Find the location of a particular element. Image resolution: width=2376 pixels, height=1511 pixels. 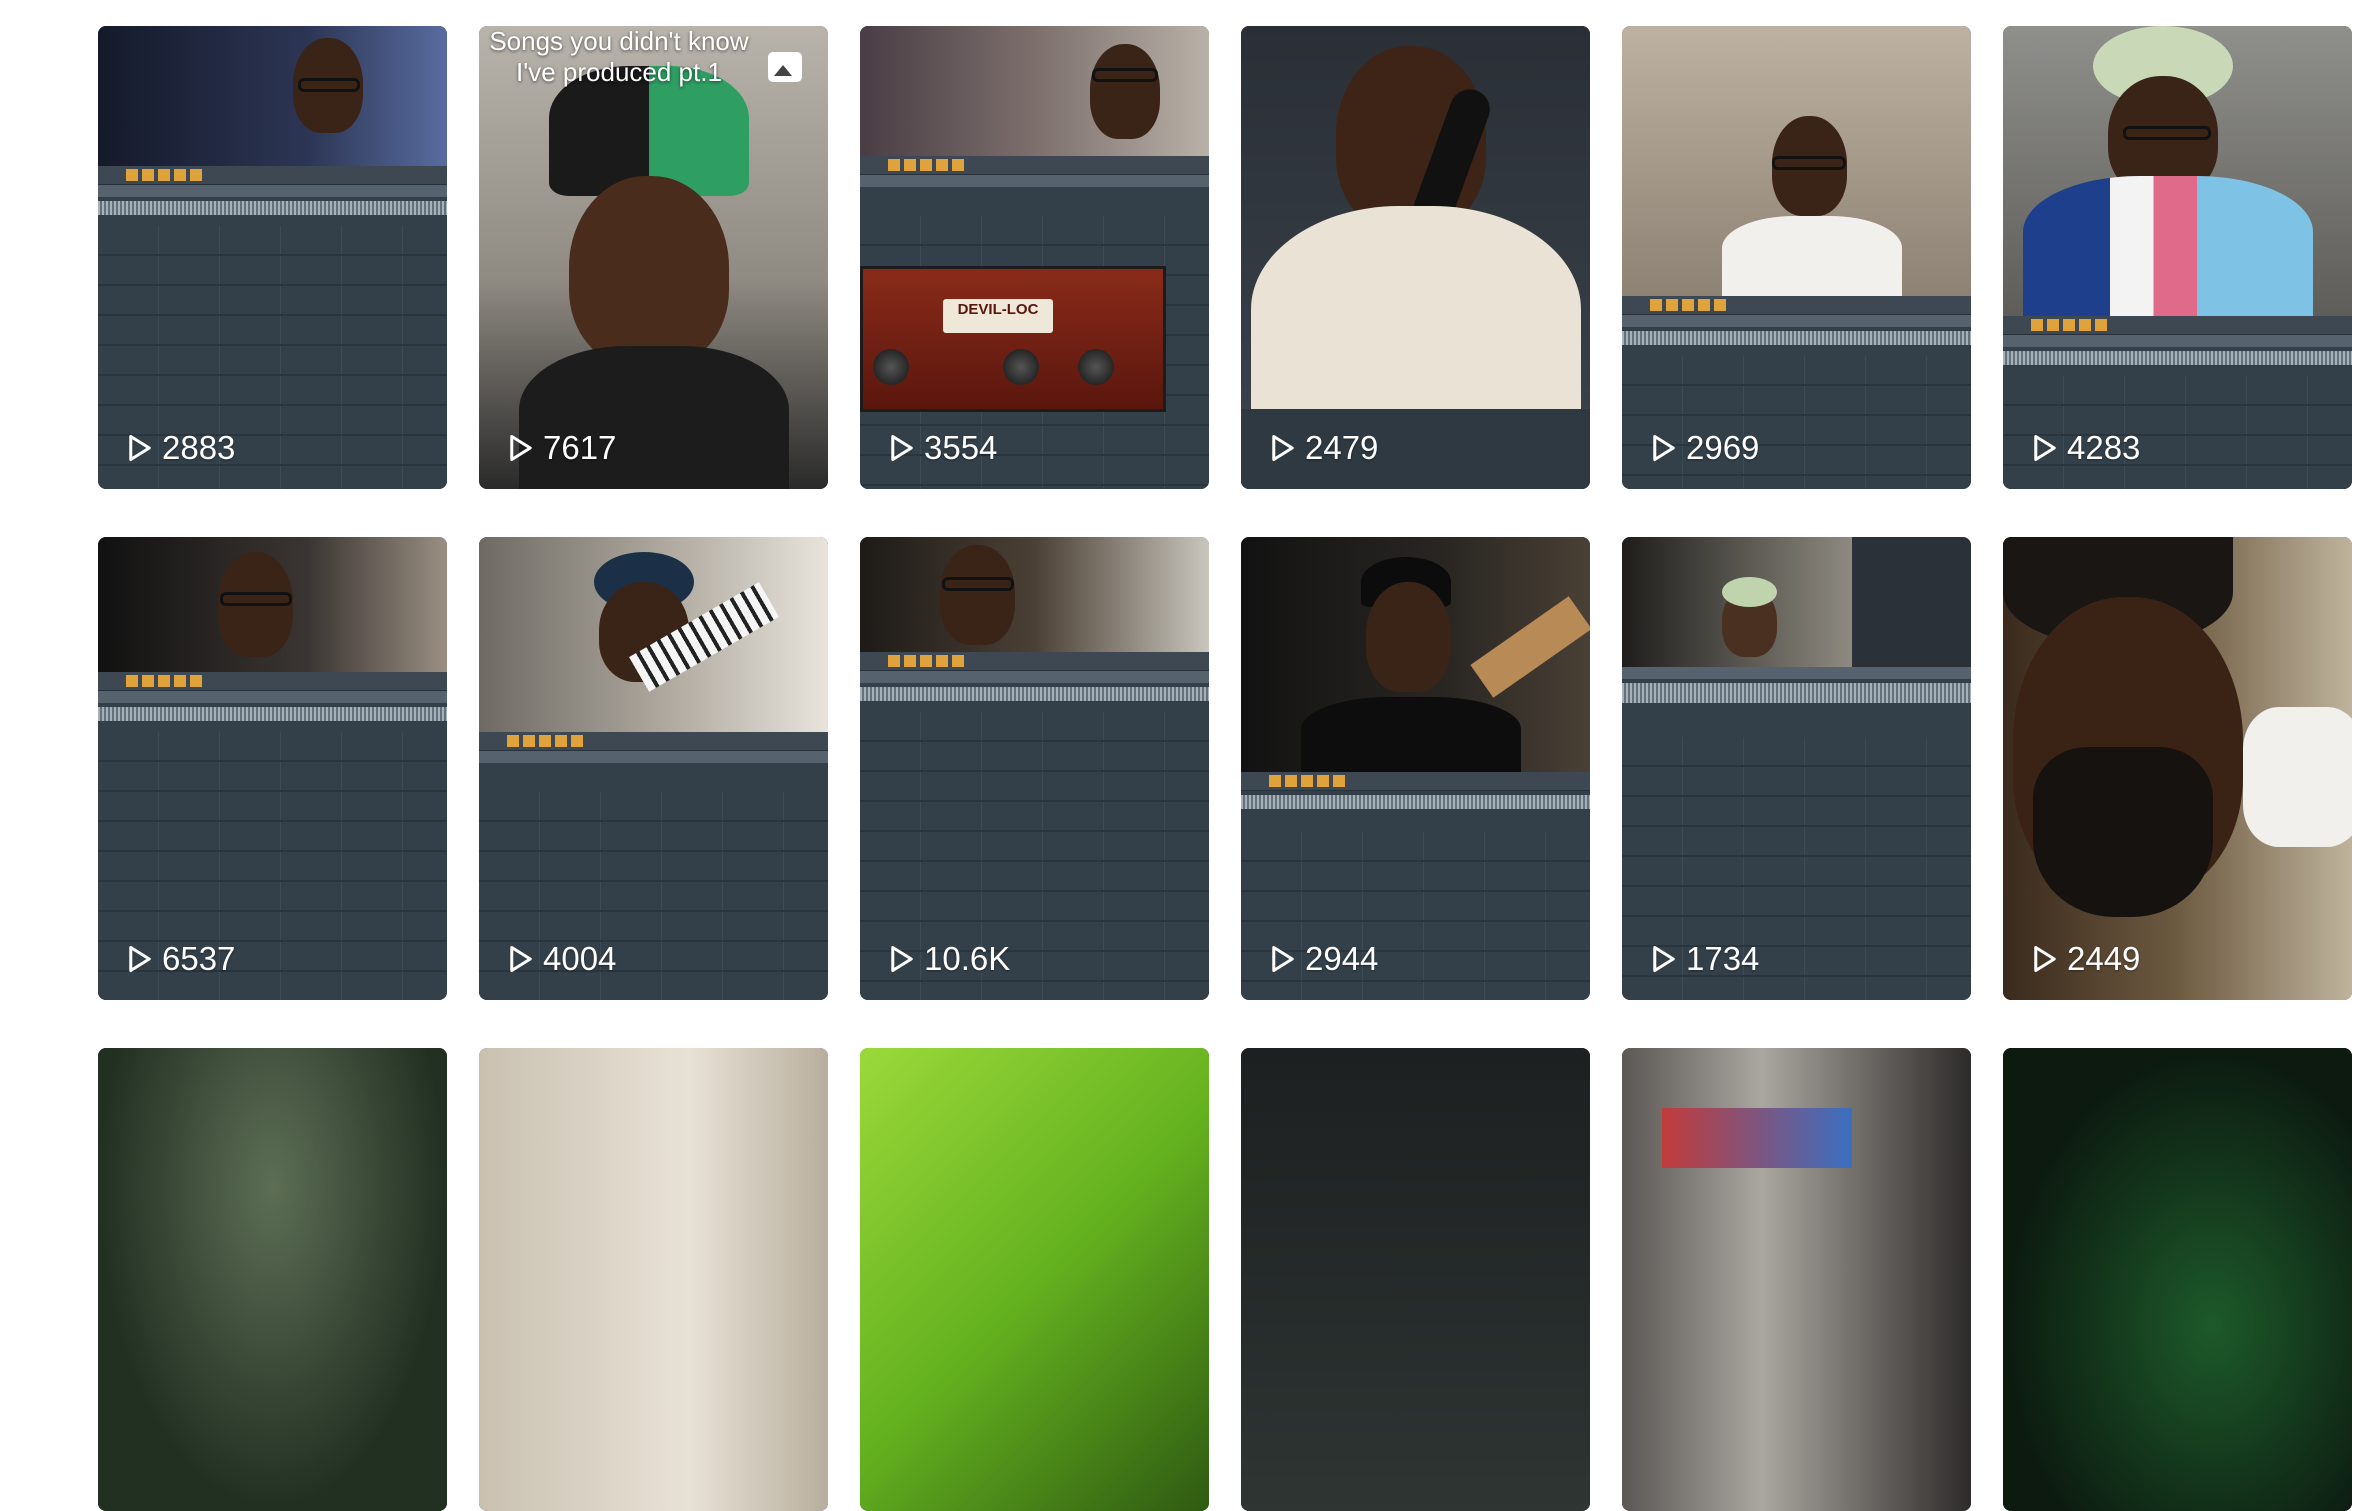

caption-line: I've produced pt.1 is located at coordinates (619, 72).